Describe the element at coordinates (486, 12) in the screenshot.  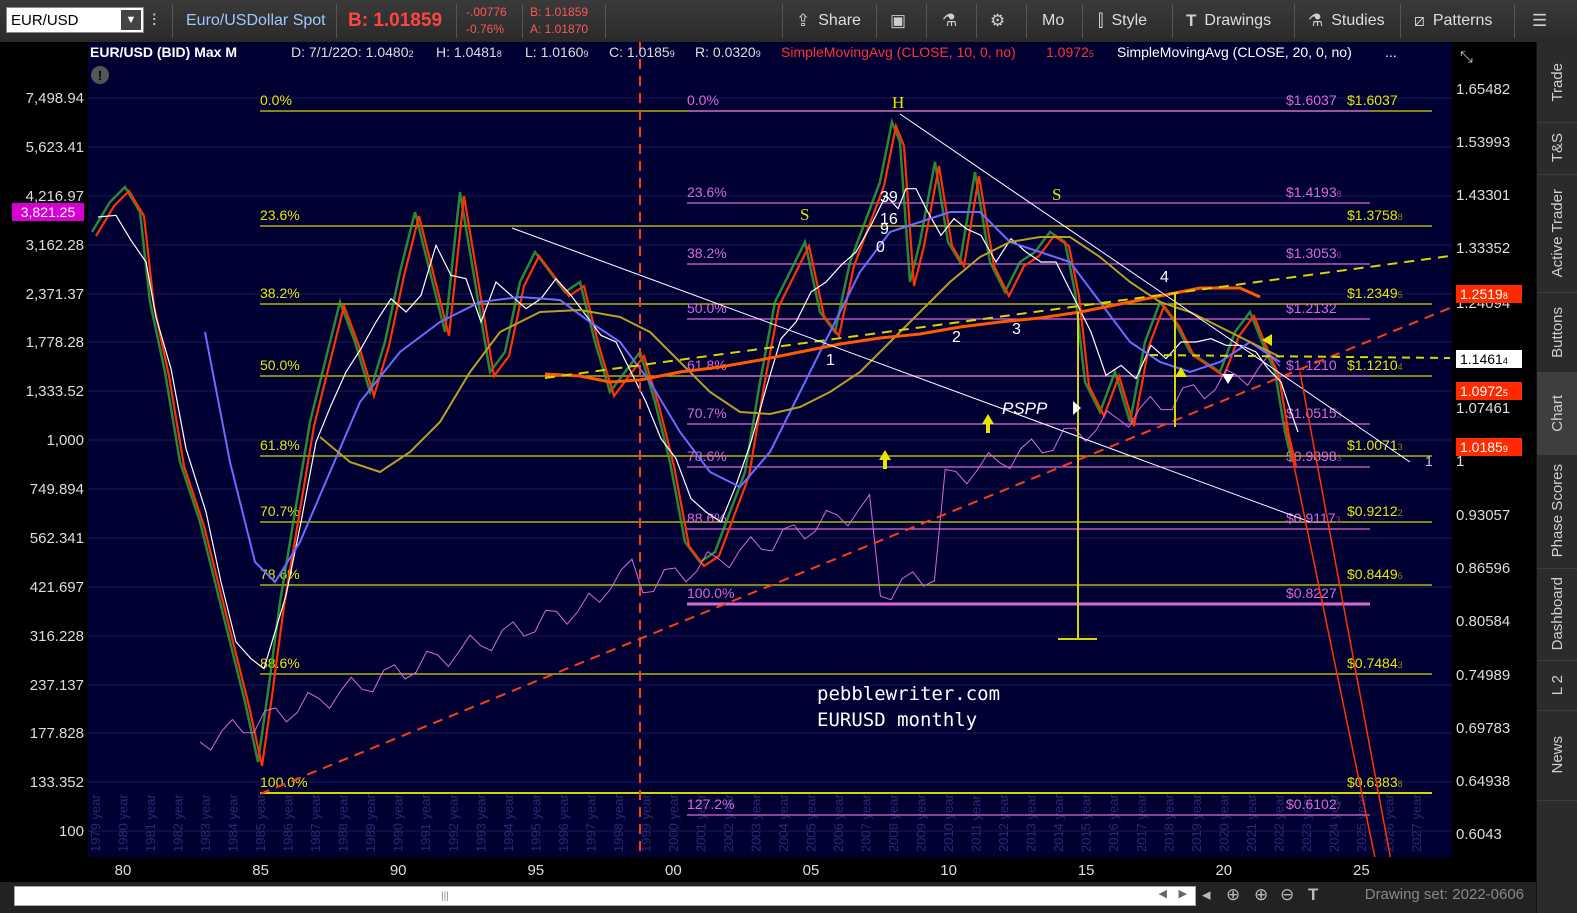
I see `net-change: -.00776` at that location.